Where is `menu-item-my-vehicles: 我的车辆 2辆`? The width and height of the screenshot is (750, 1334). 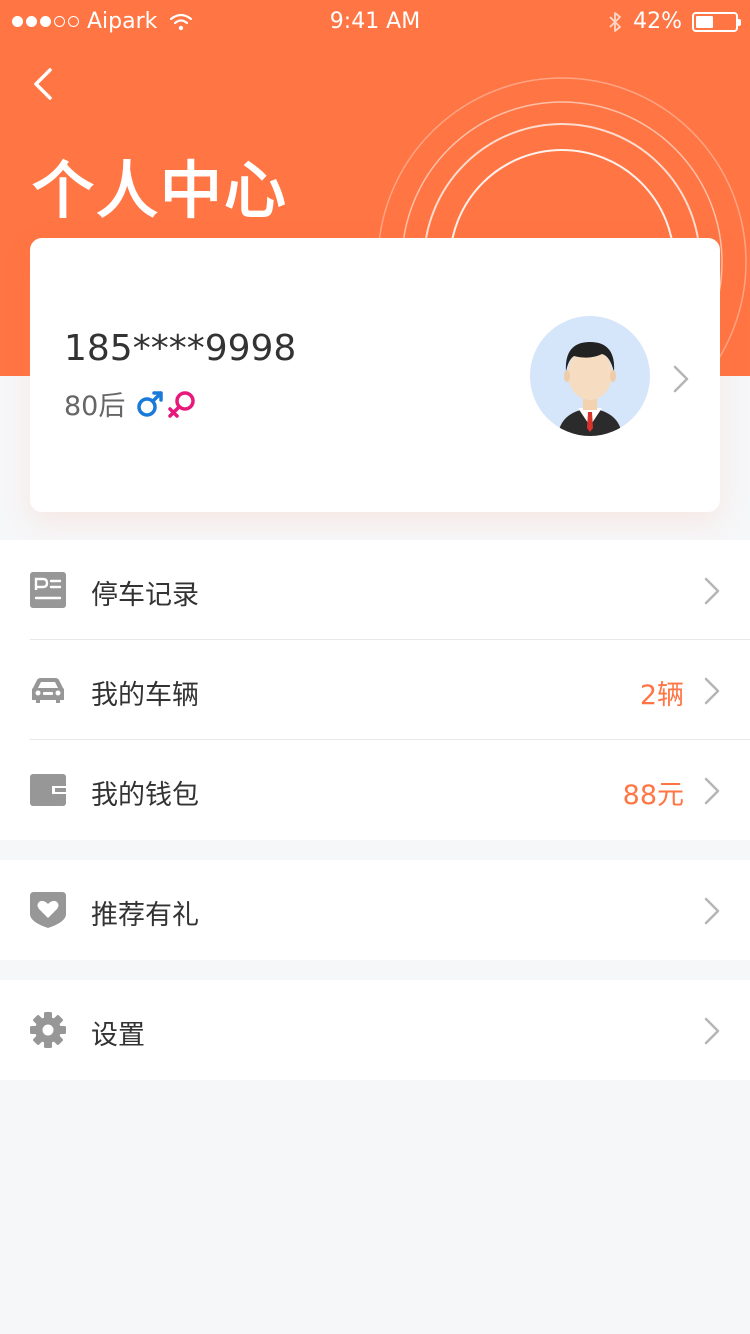
menu-item-my-vehicles: 我的车辆 2辆 is located at coordinates (375, 690).